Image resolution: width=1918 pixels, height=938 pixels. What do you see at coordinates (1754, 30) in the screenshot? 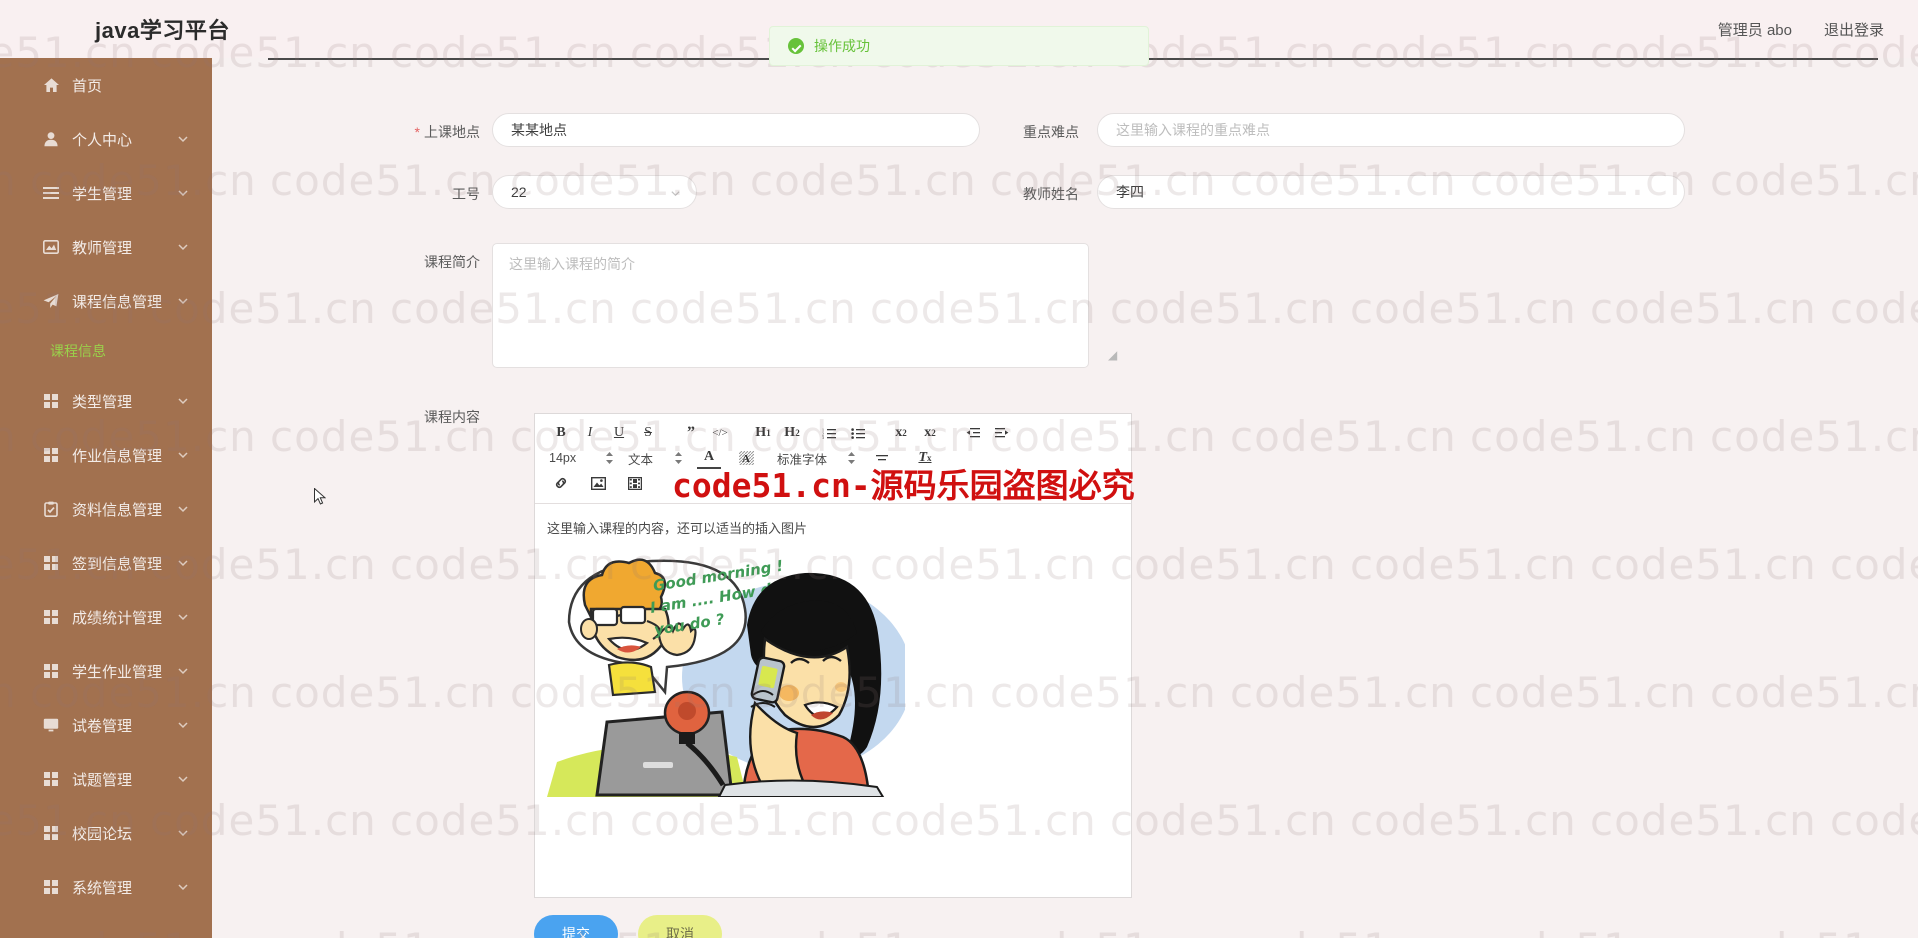
I see `current-user-label: 管理员 abo` at bounding box center [1754, 30].